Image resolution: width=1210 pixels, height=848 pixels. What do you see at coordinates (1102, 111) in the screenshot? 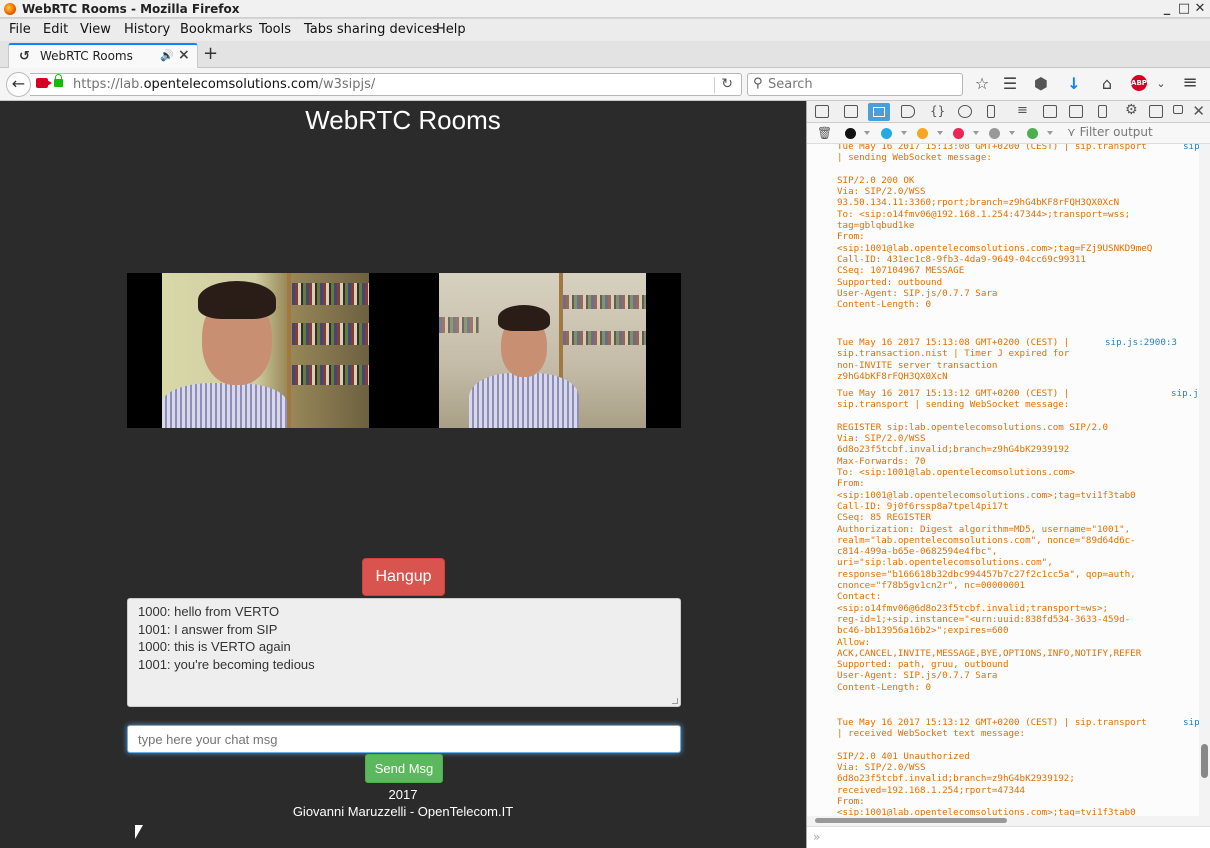
I see `device-icon` at bounding box center [1102, 111].